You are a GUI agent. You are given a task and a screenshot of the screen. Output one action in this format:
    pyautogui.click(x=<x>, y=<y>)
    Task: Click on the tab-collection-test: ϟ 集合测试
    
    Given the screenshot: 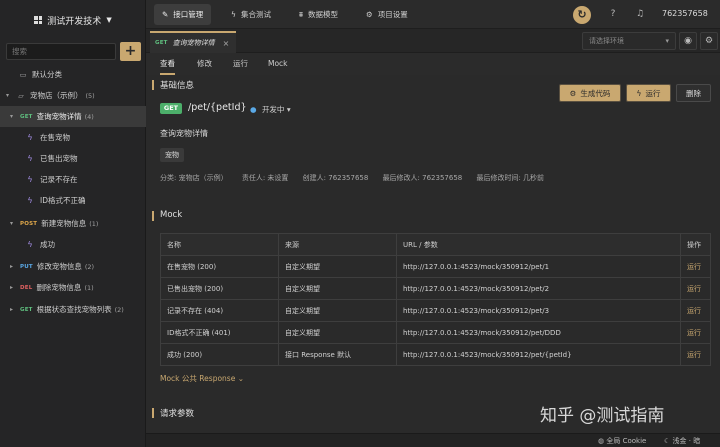 What is the action you would take?
    pyautogui.click(x=251, y=14)
    